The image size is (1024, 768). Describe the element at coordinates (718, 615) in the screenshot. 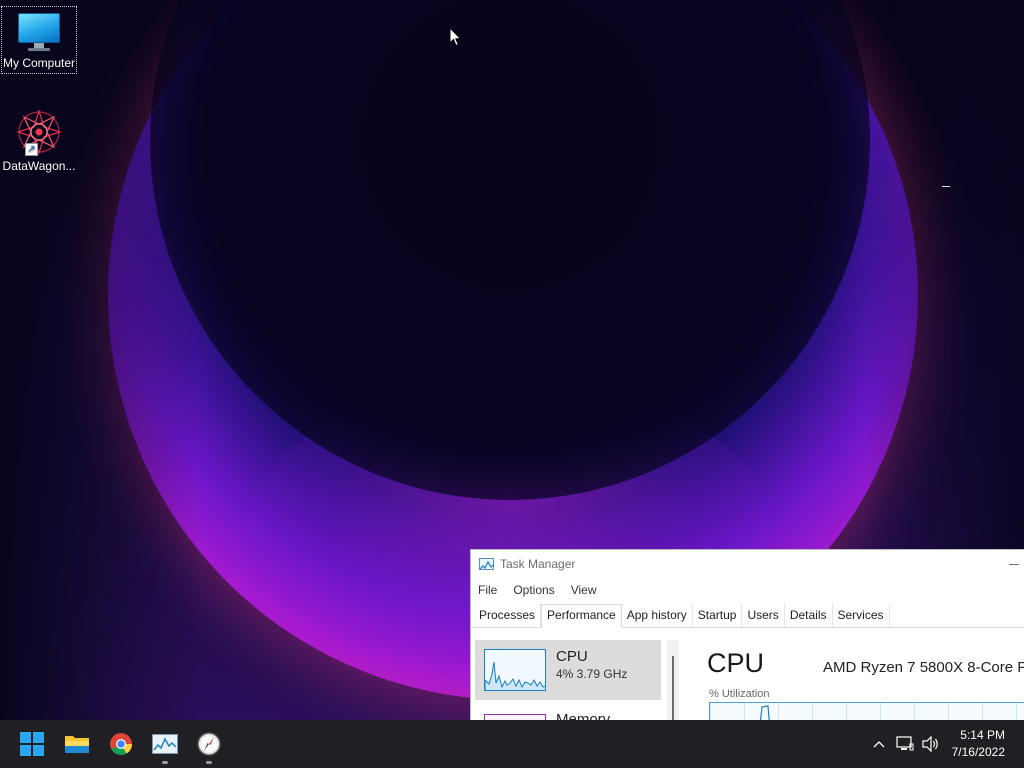

I see `tab-startup: Startup` at that location.